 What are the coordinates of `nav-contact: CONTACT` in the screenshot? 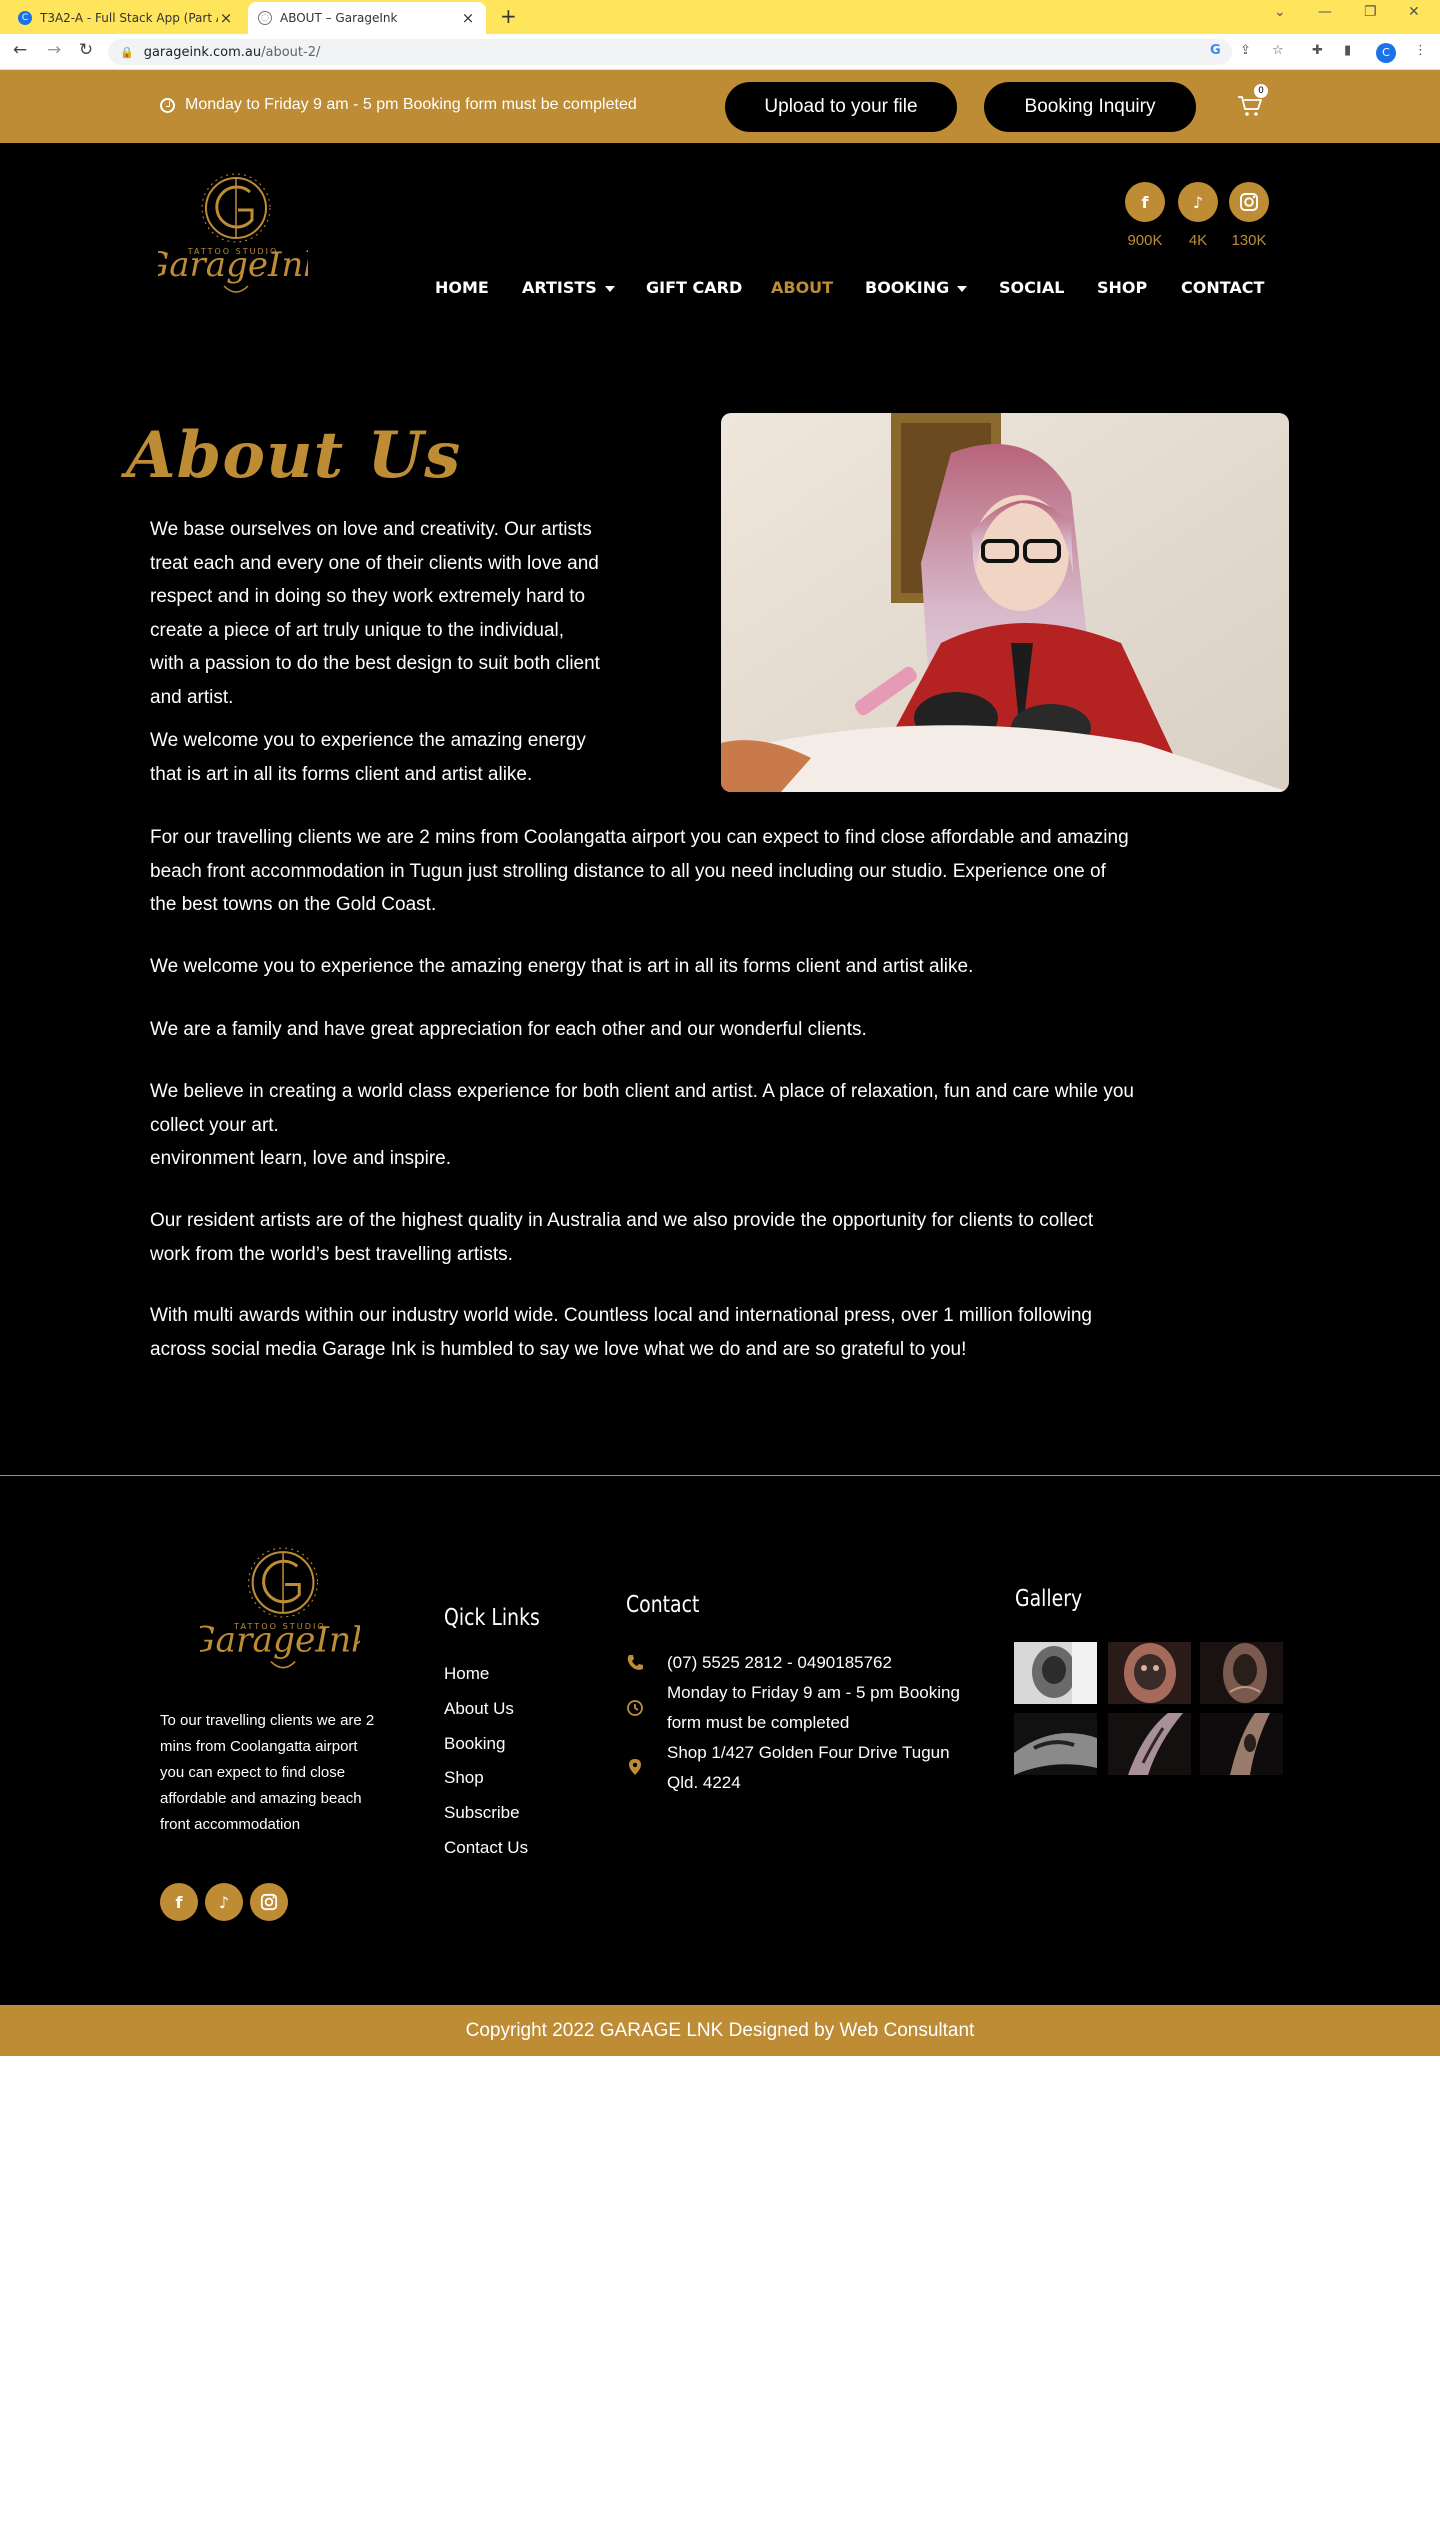 It's located at (1222, 287).